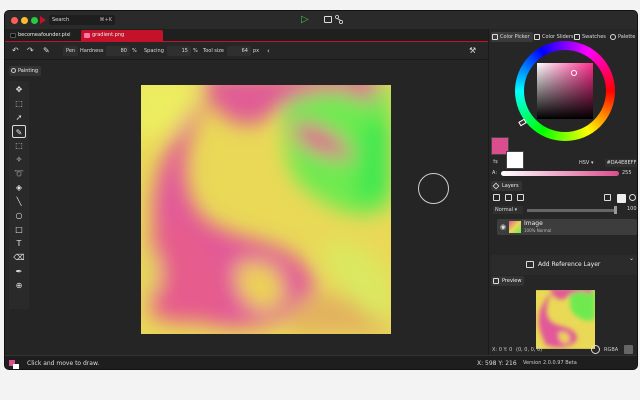  What do you see at coordinates (503, 227) in the screenshot?
I see `visibility-icon: ◉` at bounding box center [503, 227].